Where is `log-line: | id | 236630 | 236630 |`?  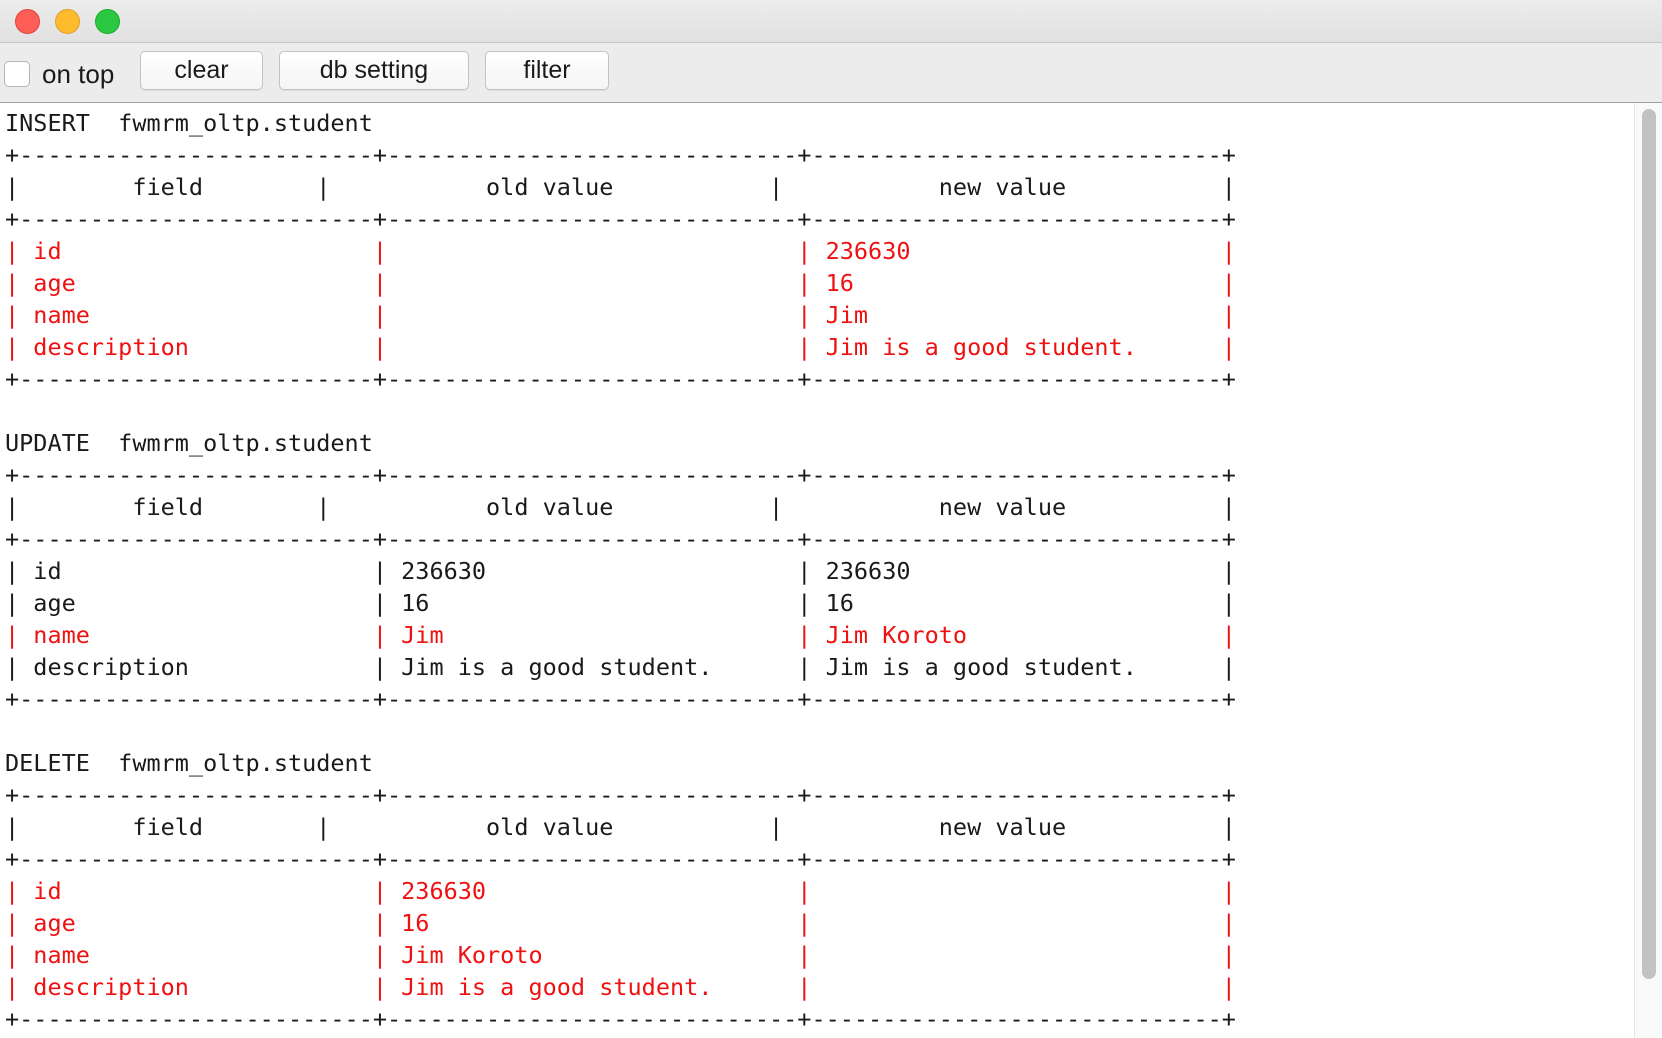 log-line: | id | 236630 | 236630 | is located at coordinates (620, 571).